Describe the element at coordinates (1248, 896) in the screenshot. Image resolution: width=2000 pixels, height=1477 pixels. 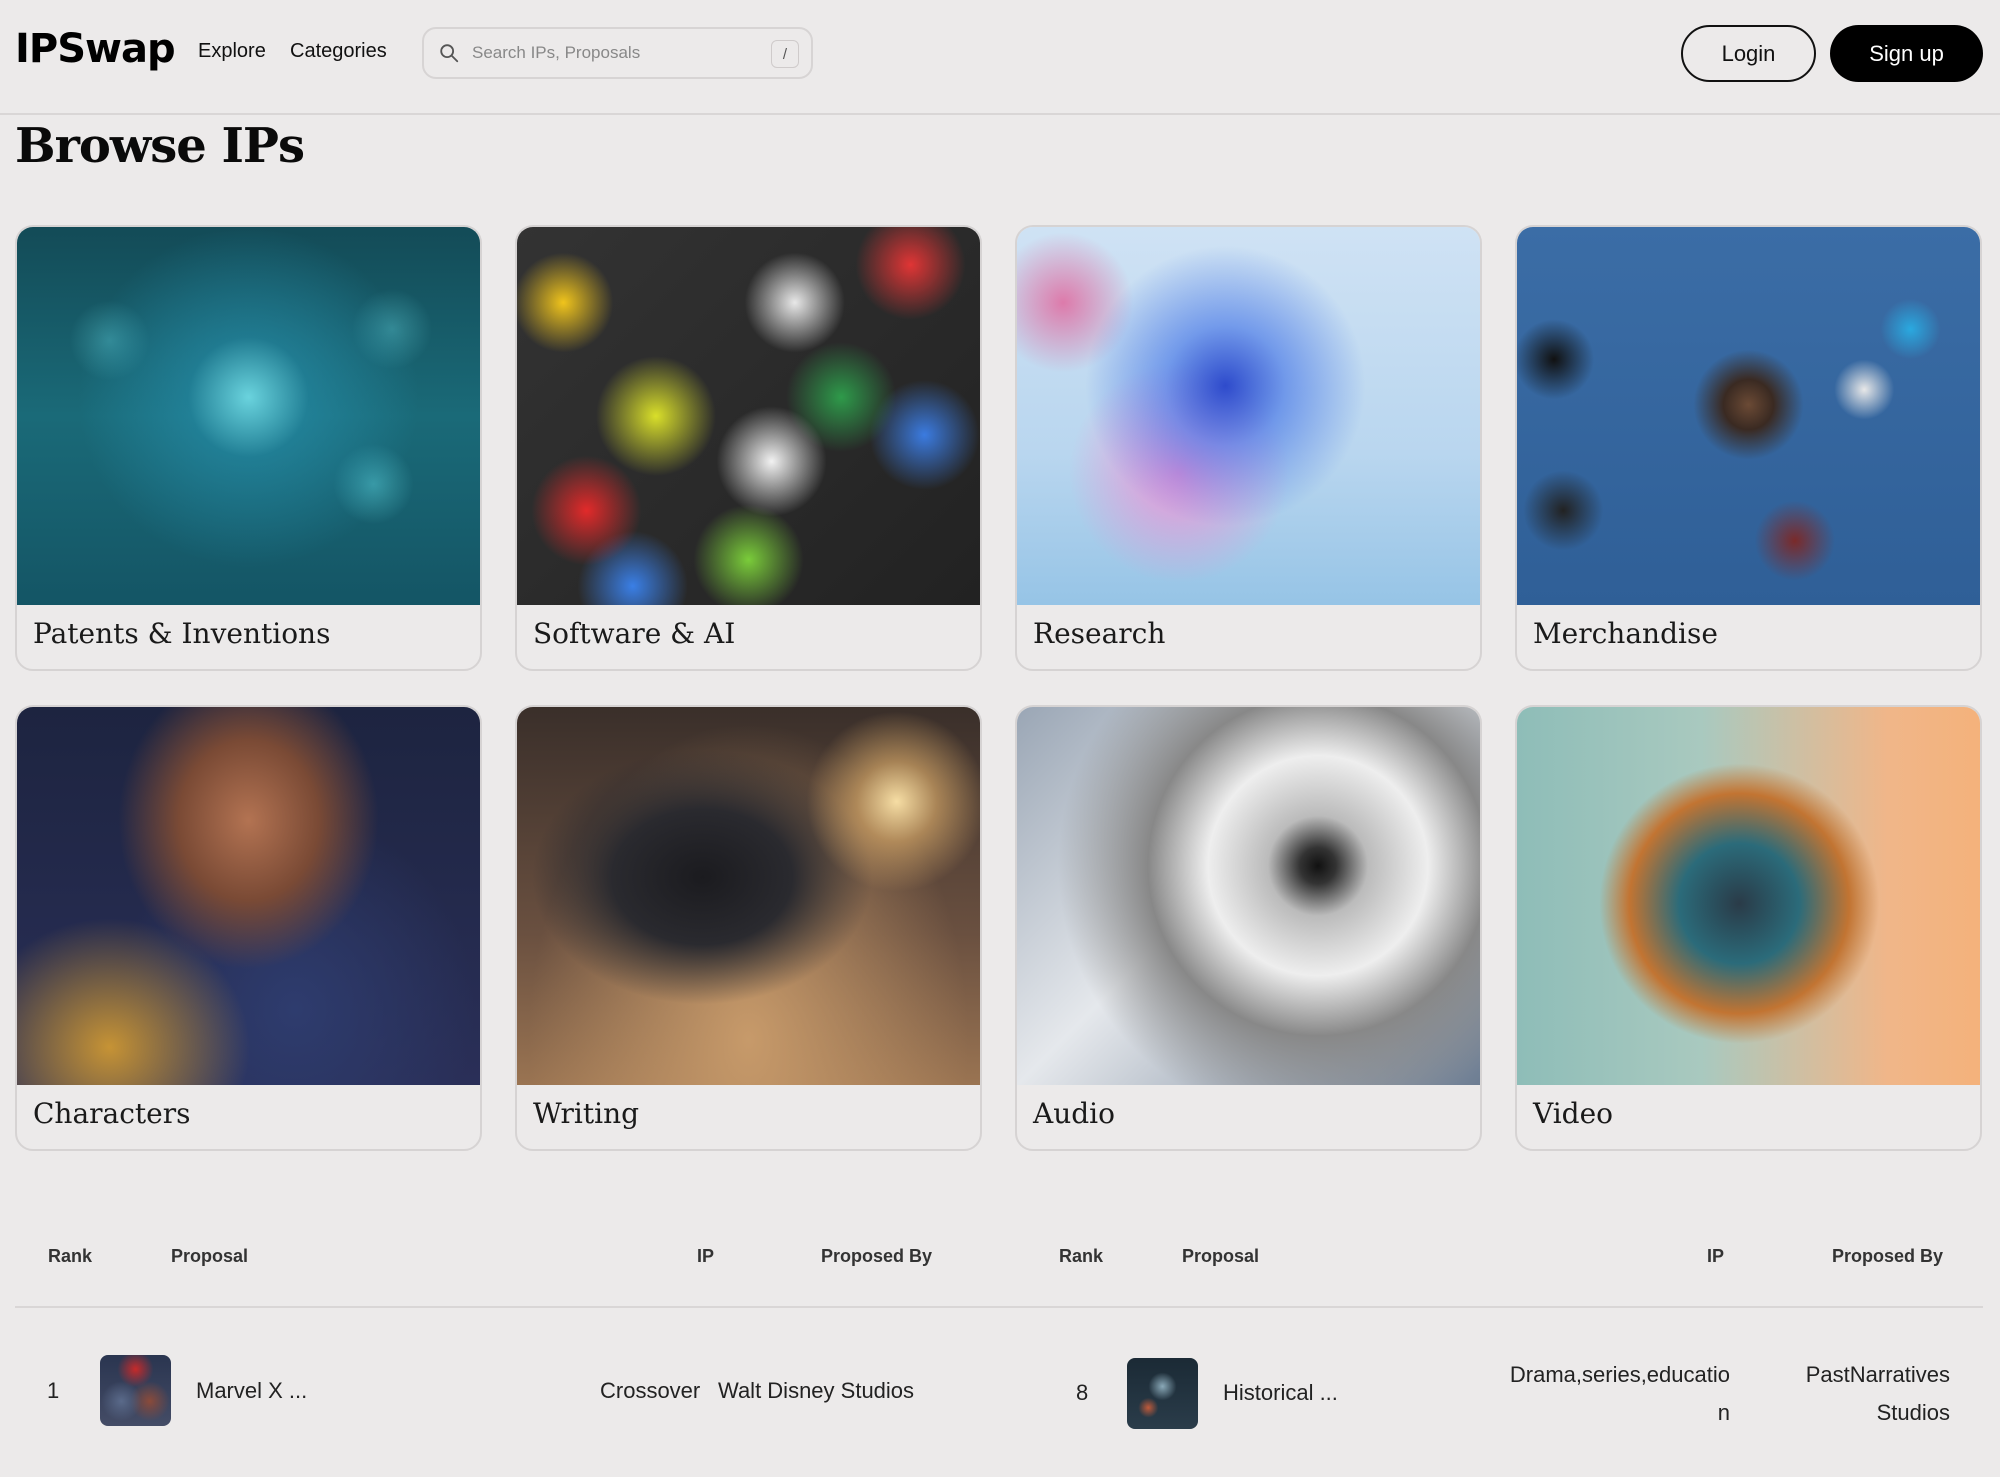
I see `category-image-audio` at that location.